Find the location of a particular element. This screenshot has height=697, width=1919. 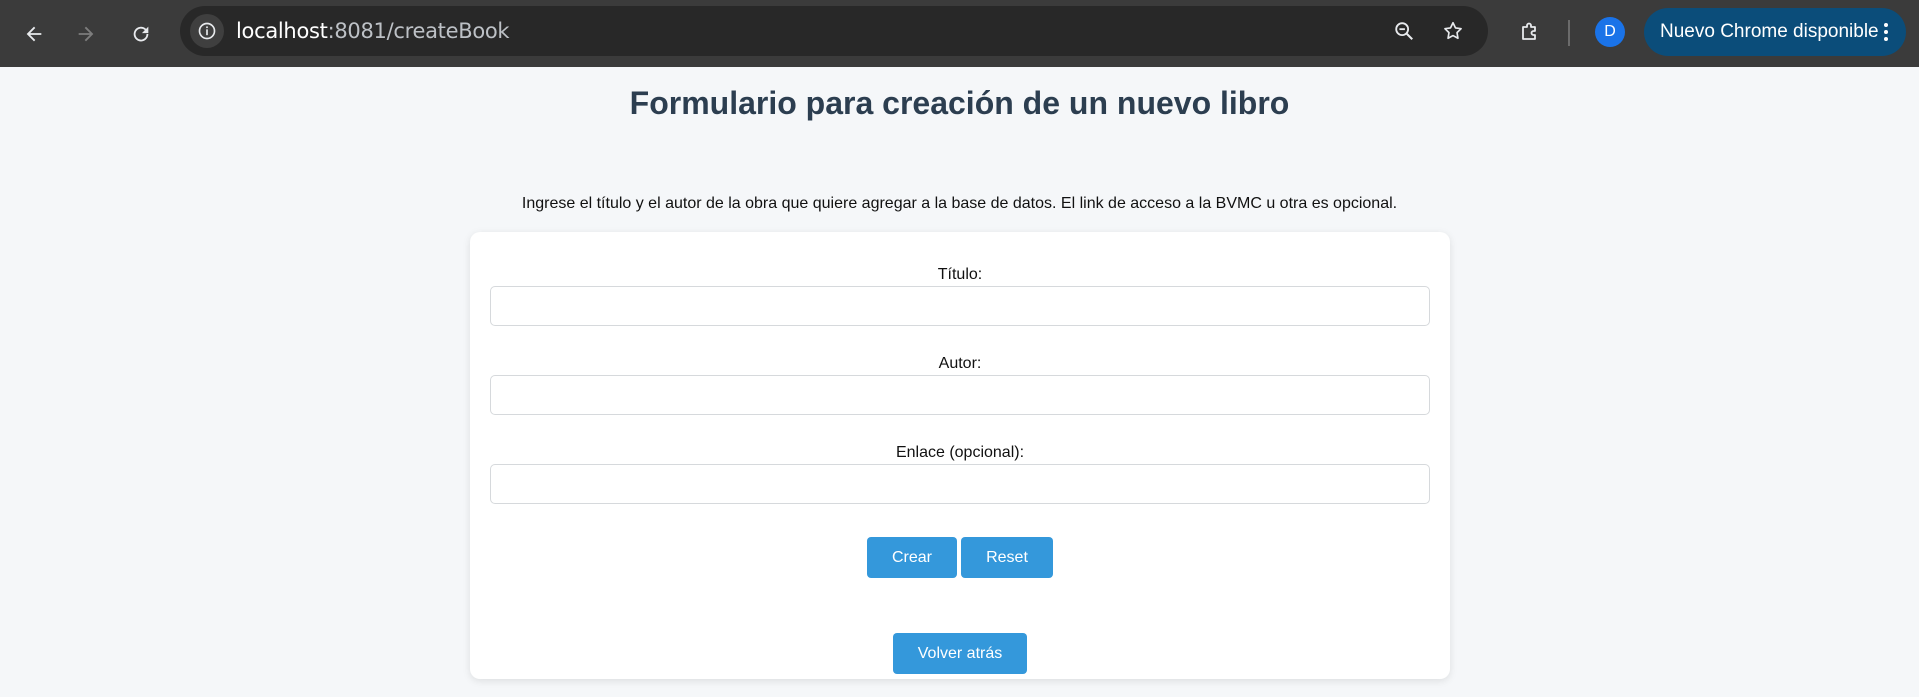

arrow-right-icon is located at coordinates (86, 34).